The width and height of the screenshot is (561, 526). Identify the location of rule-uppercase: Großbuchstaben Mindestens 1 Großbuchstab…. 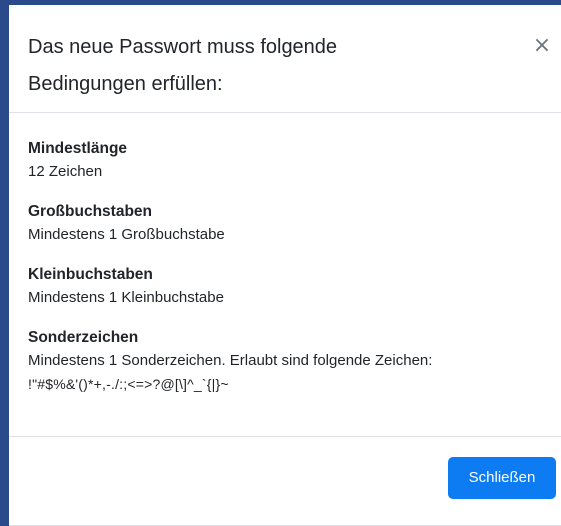
(288, 224).